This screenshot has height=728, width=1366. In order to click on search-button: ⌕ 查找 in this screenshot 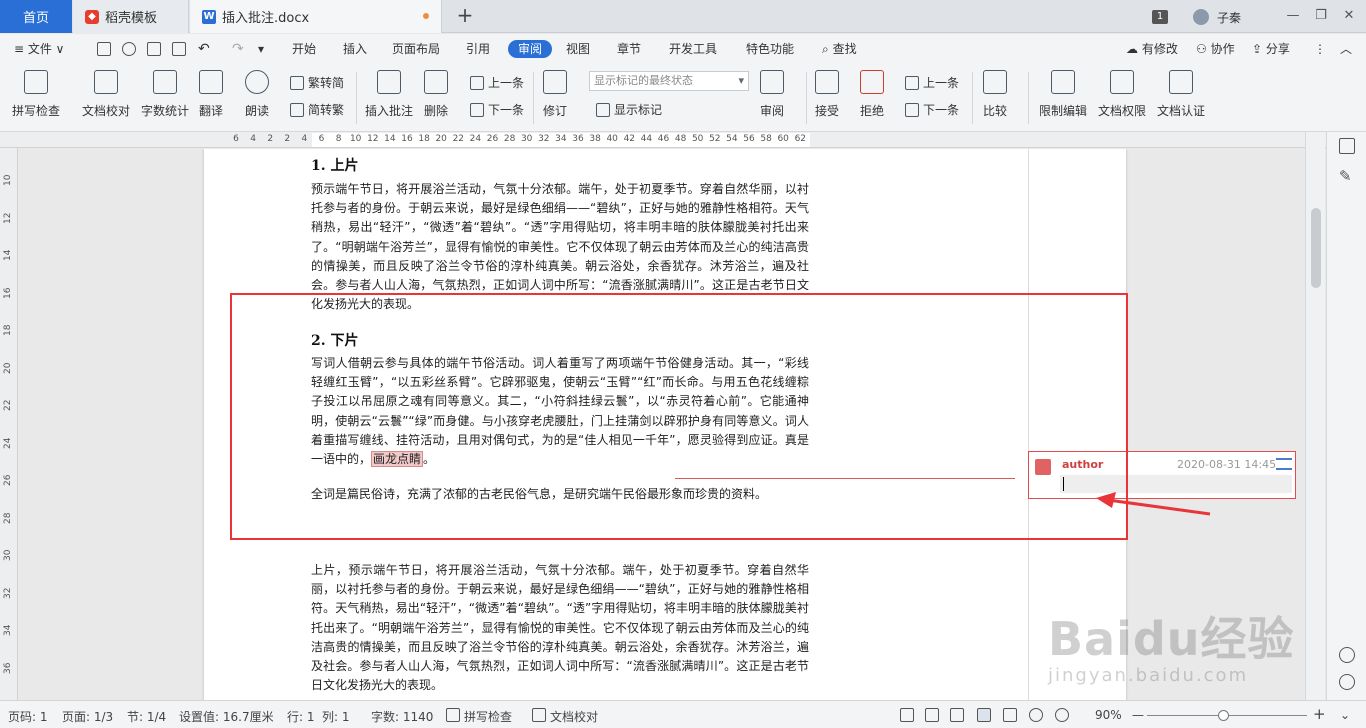, I will do `click(839, 49)`.